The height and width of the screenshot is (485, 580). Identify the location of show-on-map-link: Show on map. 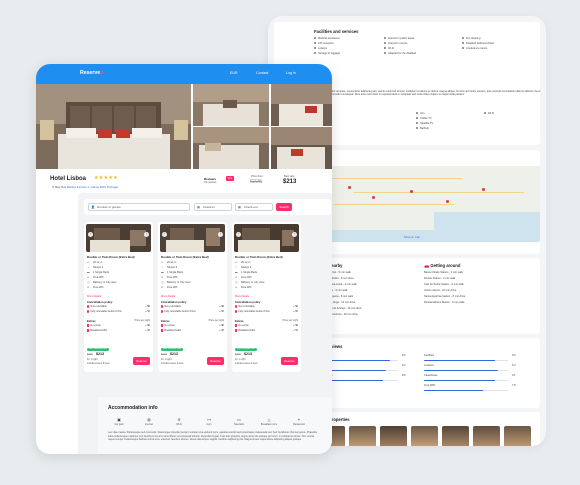
(412, 237).